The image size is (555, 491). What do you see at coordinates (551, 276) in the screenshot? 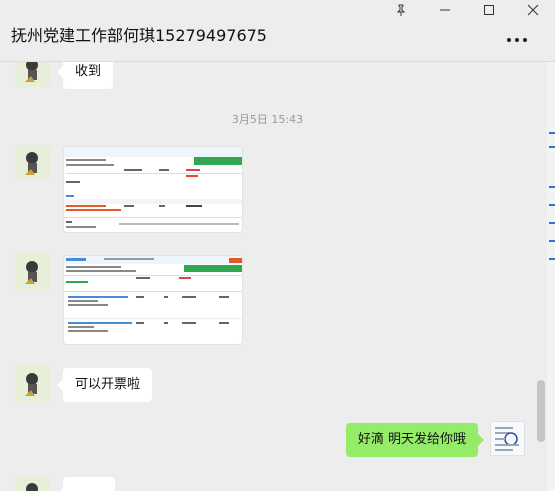
I see `side-panel-edge` at bounding box center [551, 276].